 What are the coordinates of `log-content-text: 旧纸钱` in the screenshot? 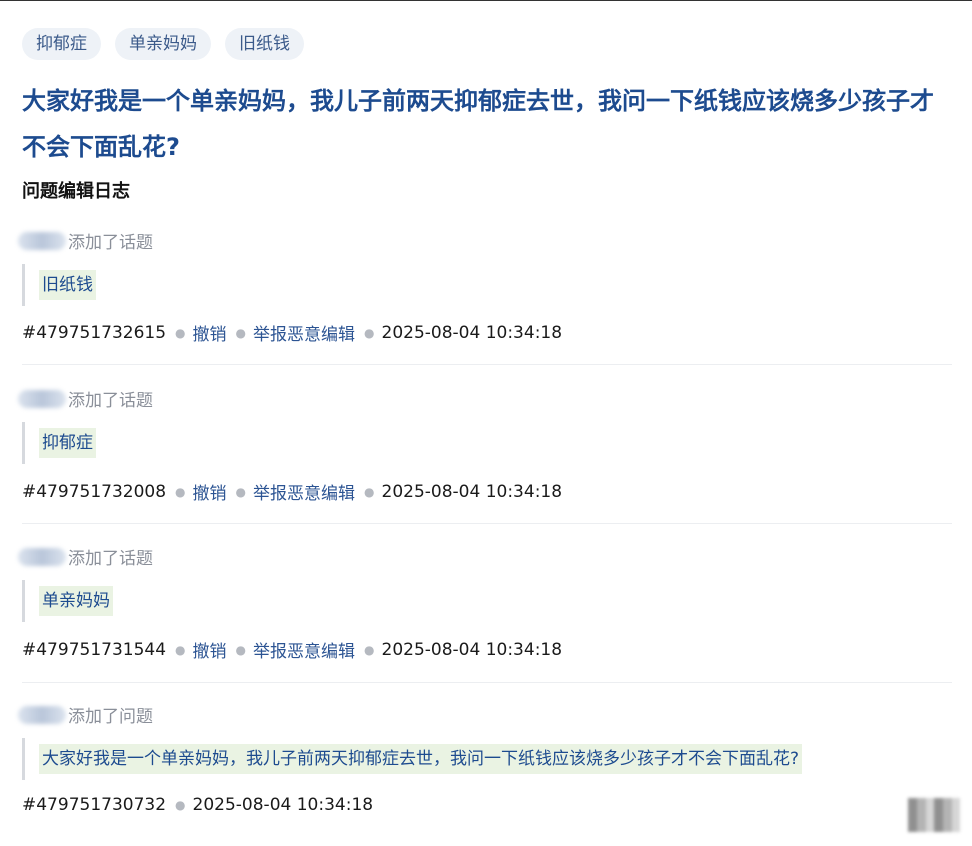 It's located at (67, 285).